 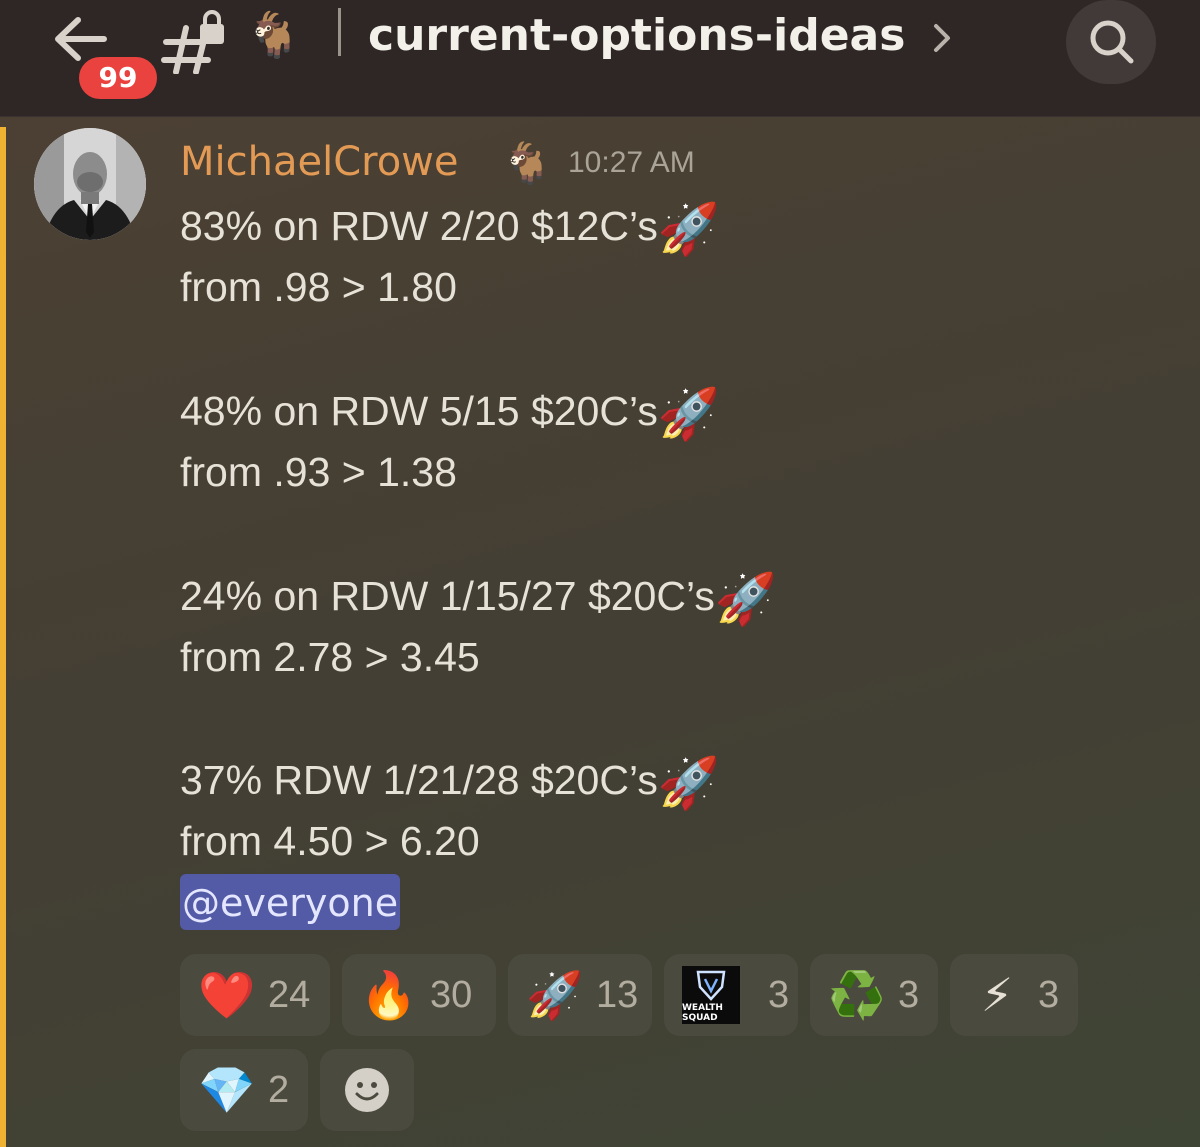 What do you see at coordinates (3, 637) in the screenshot?
I see `mention-highlight-bar` at bounding box center [3, 637].